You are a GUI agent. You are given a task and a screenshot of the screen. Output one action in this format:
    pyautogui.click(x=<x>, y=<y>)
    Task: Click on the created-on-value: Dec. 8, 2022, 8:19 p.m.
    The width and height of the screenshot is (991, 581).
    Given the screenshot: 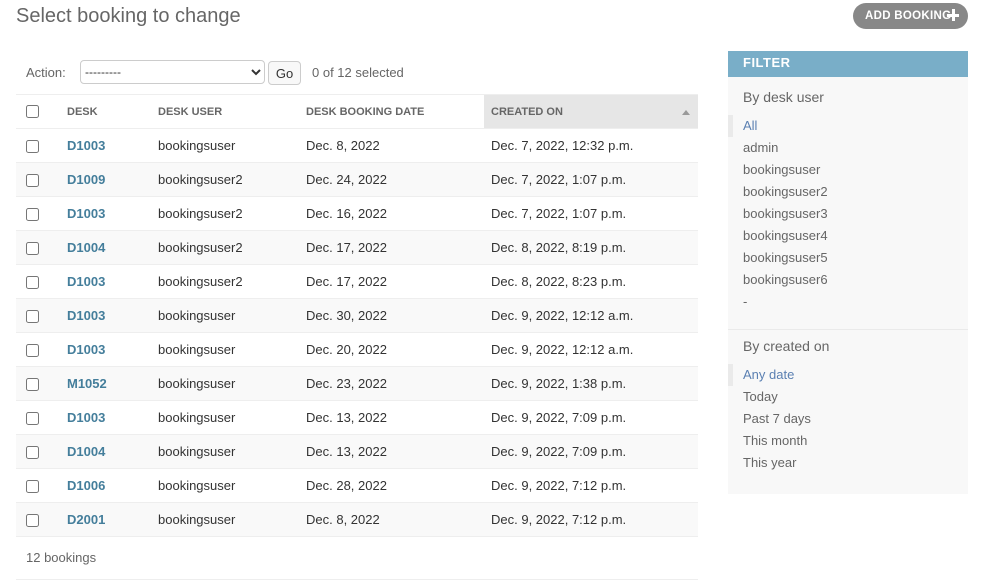 What is the action you would take?
    pyautogui.click(x=559, y=247)
    